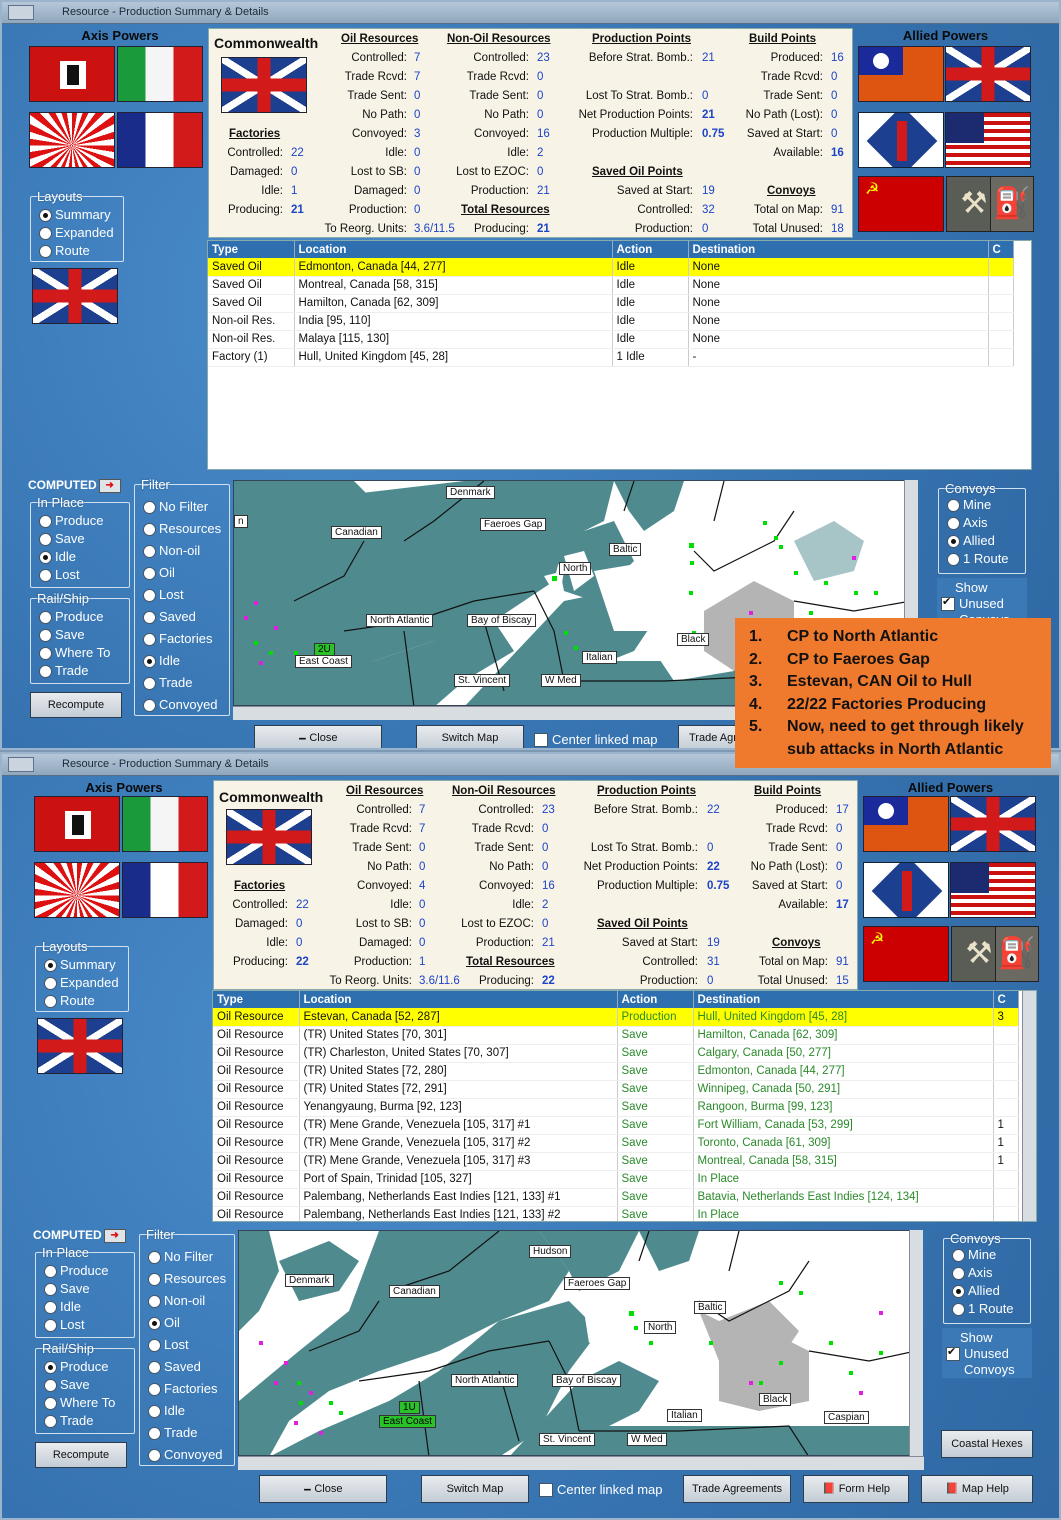  I want to click on form-help-button: 📕 Form Help, so click(856, 1489).